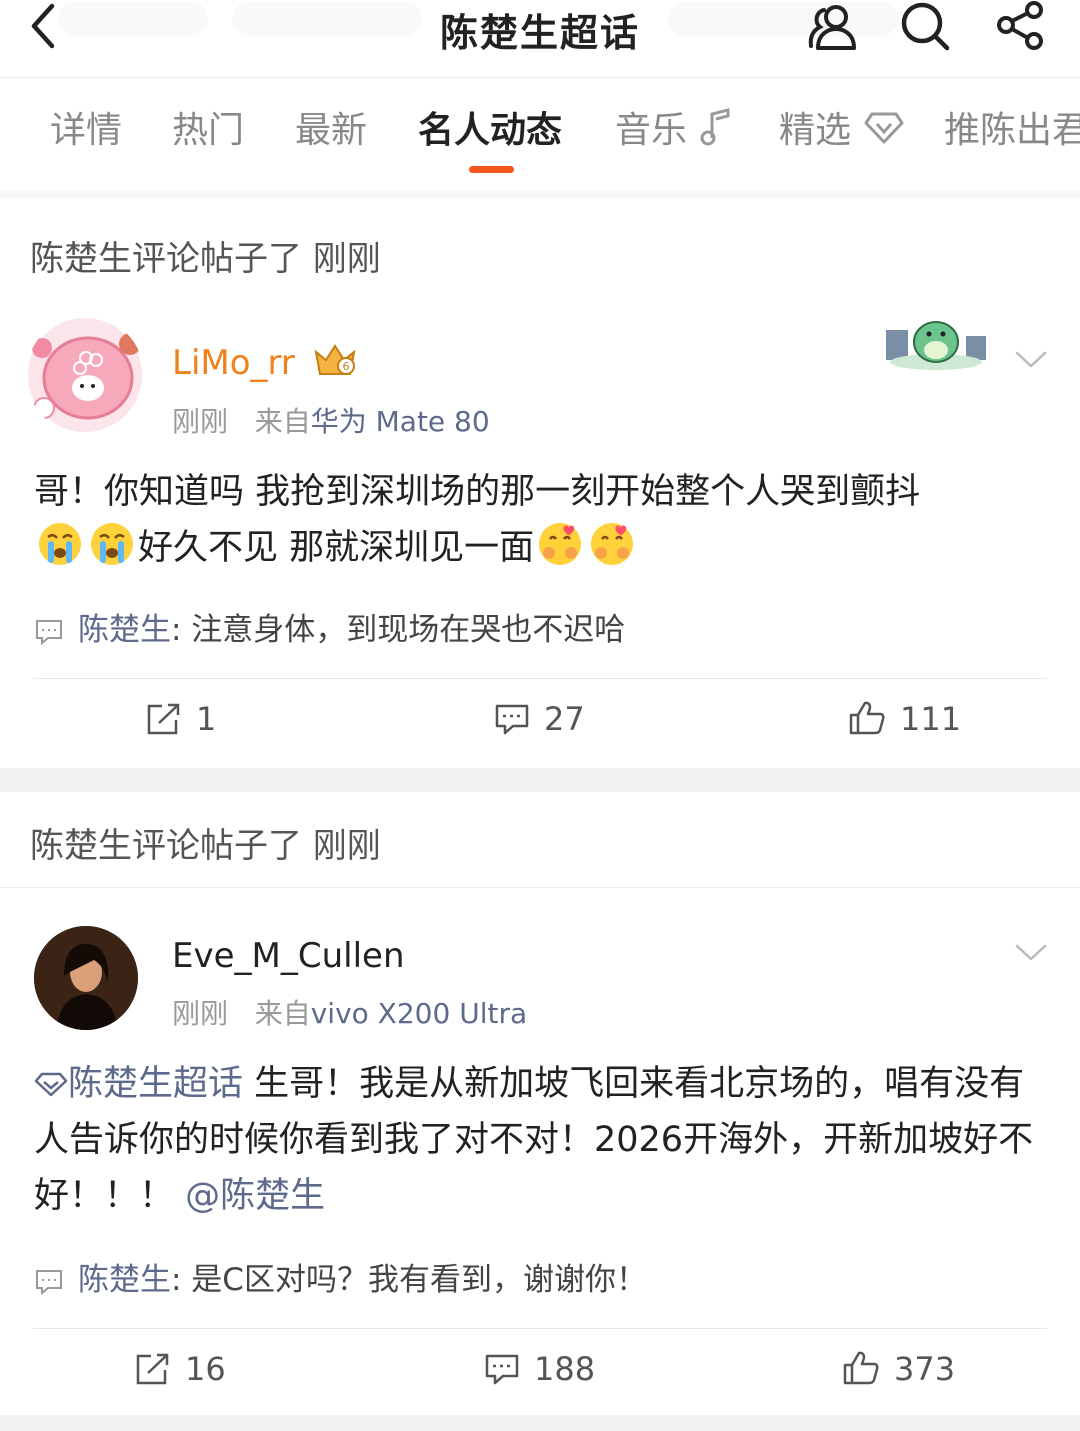  What do you see at coordinates (156, 1084) in the screenshot?
I see `super-topic-link-label: 陈楚生超话` at bounding box center [156, 1084].